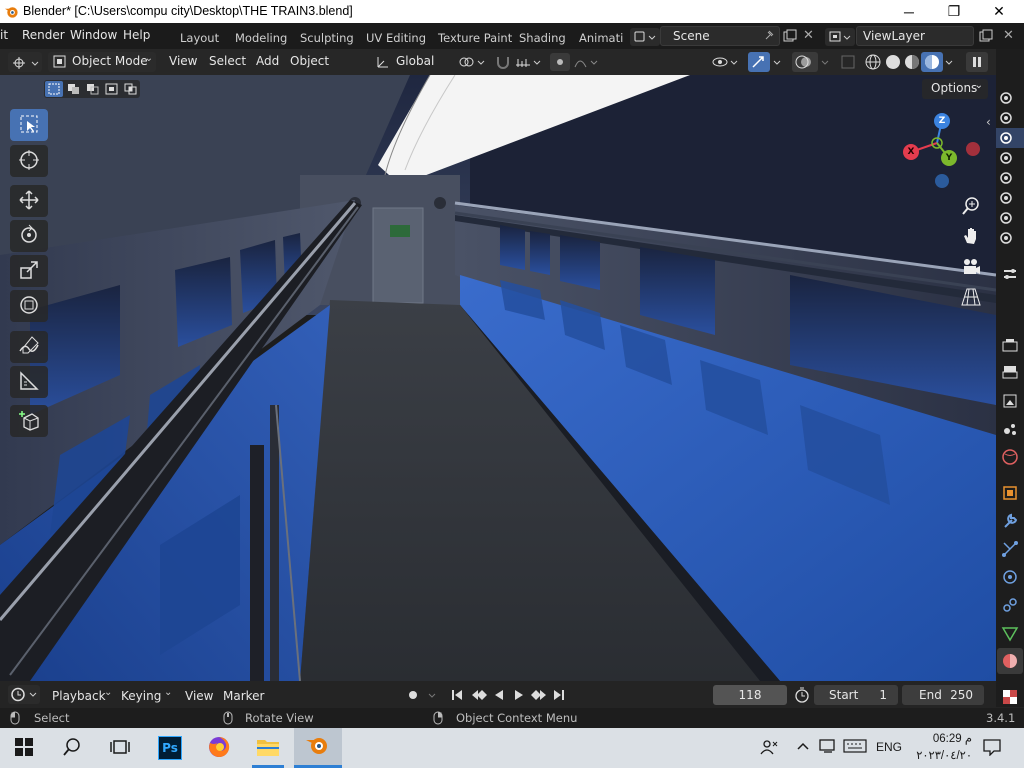 The height and width of the screenshot is (768, 1024). I want to click on menu-window: Window, so click(93, 35).